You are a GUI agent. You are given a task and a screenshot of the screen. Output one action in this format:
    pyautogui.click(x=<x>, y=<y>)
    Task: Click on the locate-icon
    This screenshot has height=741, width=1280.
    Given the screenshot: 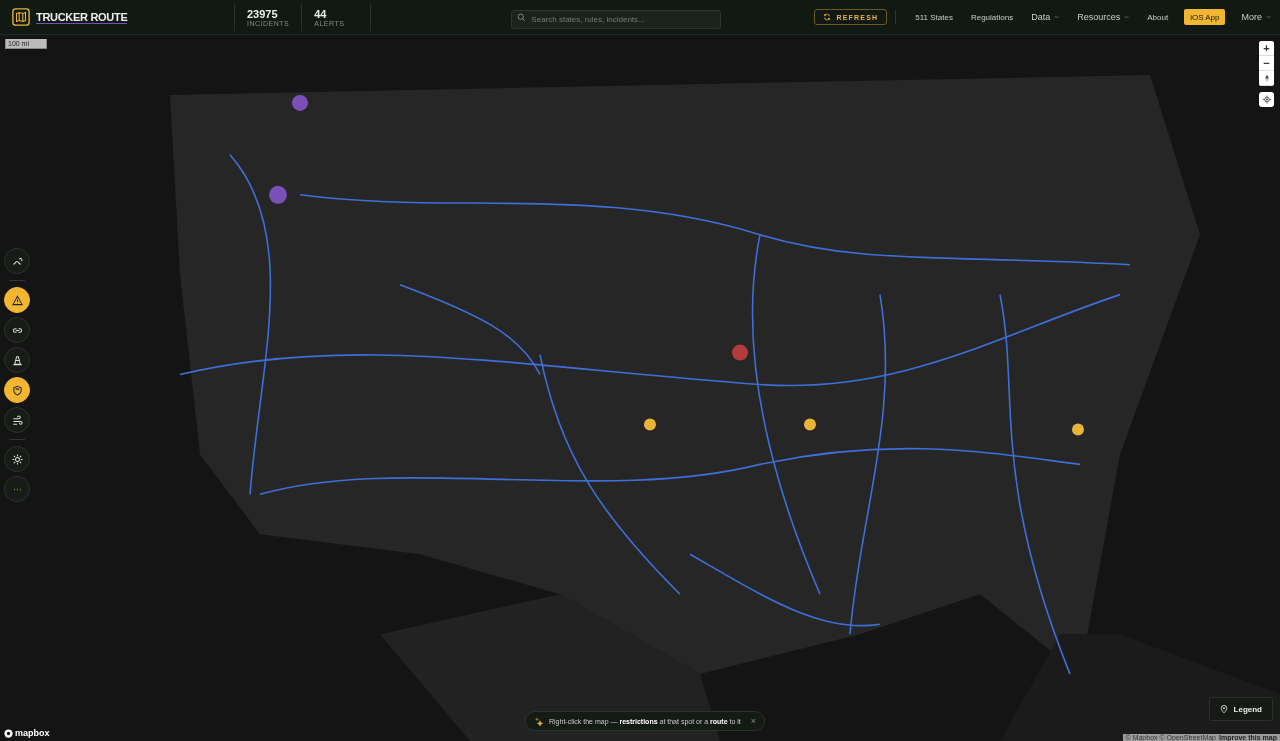 What is the action you would take?
    pyautogui.click(x=1266, y=99)
    